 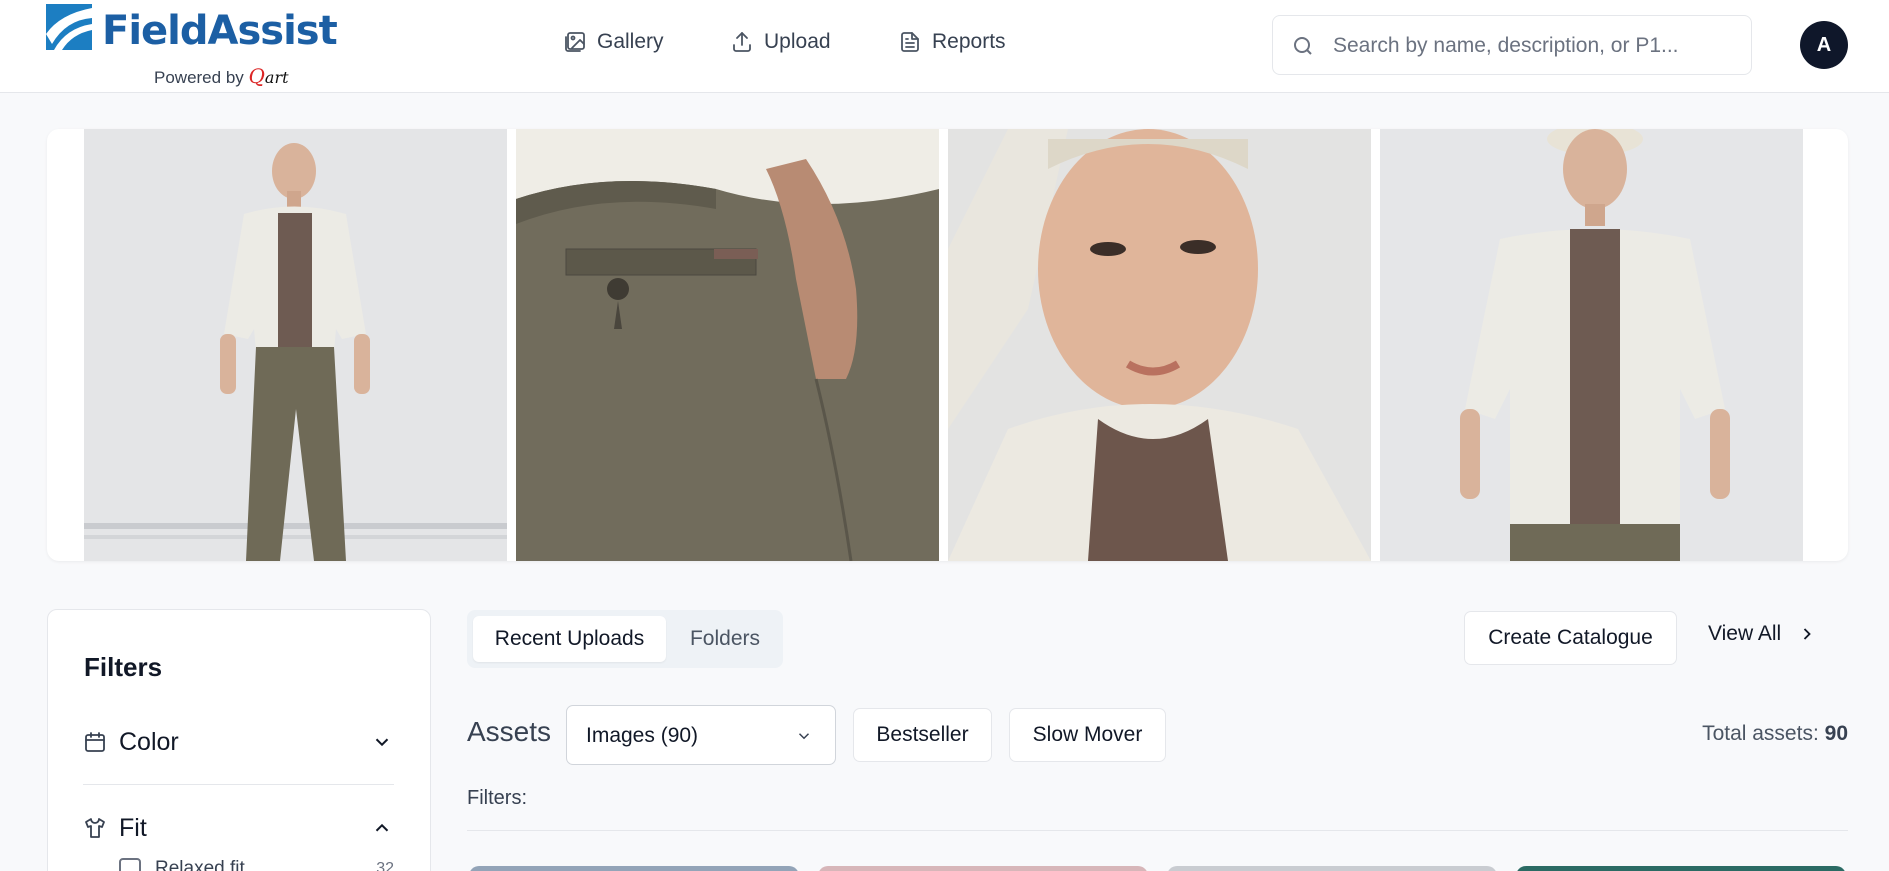 I want to click on banner-photo-full-look, so click(x=295, y=345).